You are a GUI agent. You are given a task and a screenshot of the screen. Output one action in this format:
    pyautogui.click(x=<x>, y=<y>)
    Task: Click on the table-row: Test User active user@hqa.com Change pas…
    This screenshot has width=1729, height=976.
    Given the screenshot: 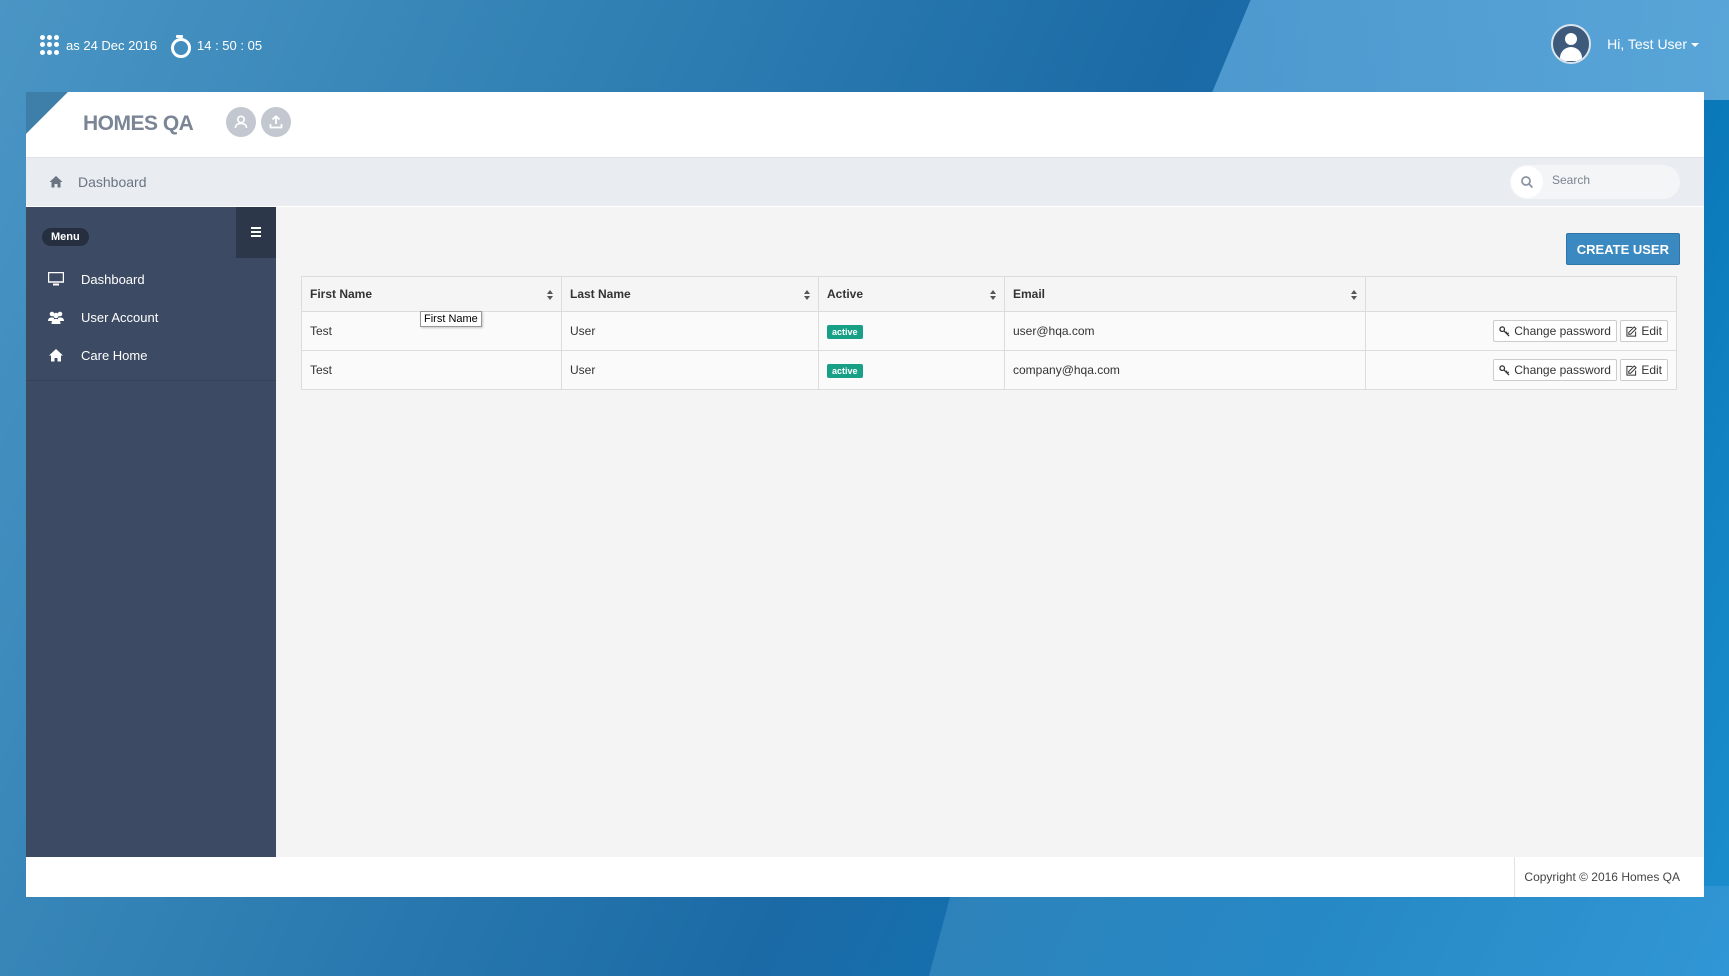 What is the action you would take?
    pyautogui.click(x=989, y=331)
    